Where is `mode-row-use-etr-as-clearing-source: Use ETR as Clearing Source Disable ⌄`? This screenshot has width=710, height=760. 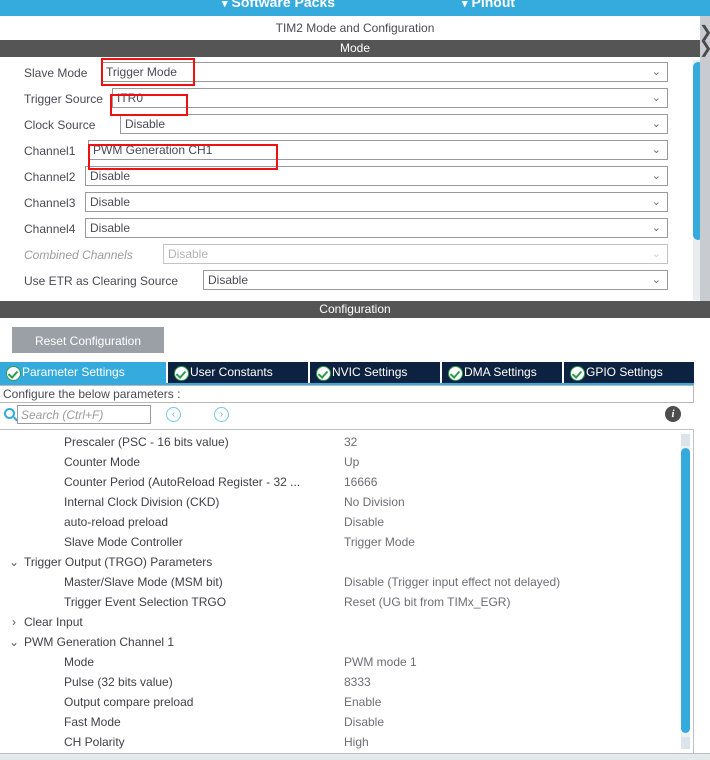
mode-row-use-etr-as-clearing-source: Use ETR as Clearing Source Disable ⌄ is located at coordinates (350, 281).